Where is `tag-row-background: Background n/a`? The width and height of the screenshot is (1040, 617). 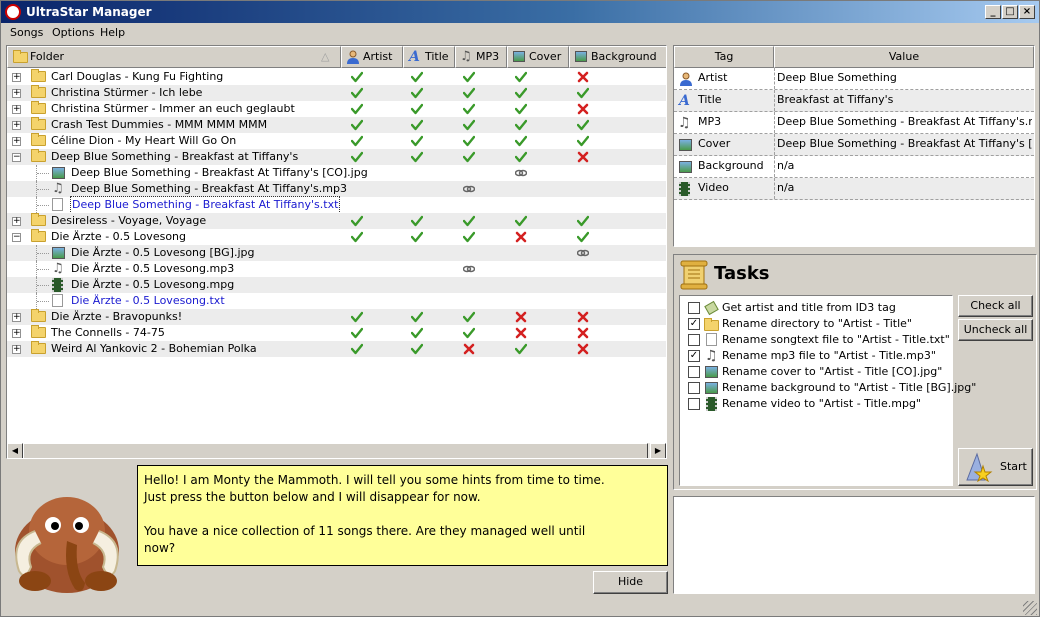 tag-row-background: Background n/a is located at coordinates (854, 167).